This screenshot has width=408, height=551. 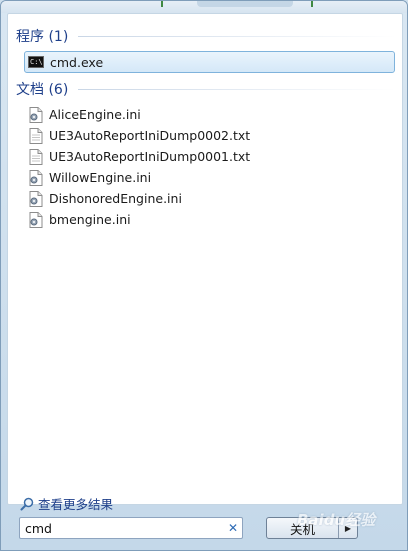 I want to click on shutdown-button: 关机, so click(x=303, y=528).